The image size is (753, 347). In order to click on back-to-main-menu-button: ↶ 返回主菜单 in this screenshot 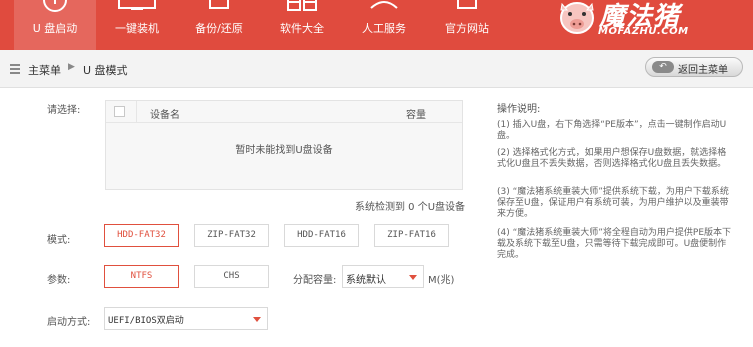, I will do `click(694, 67)`.